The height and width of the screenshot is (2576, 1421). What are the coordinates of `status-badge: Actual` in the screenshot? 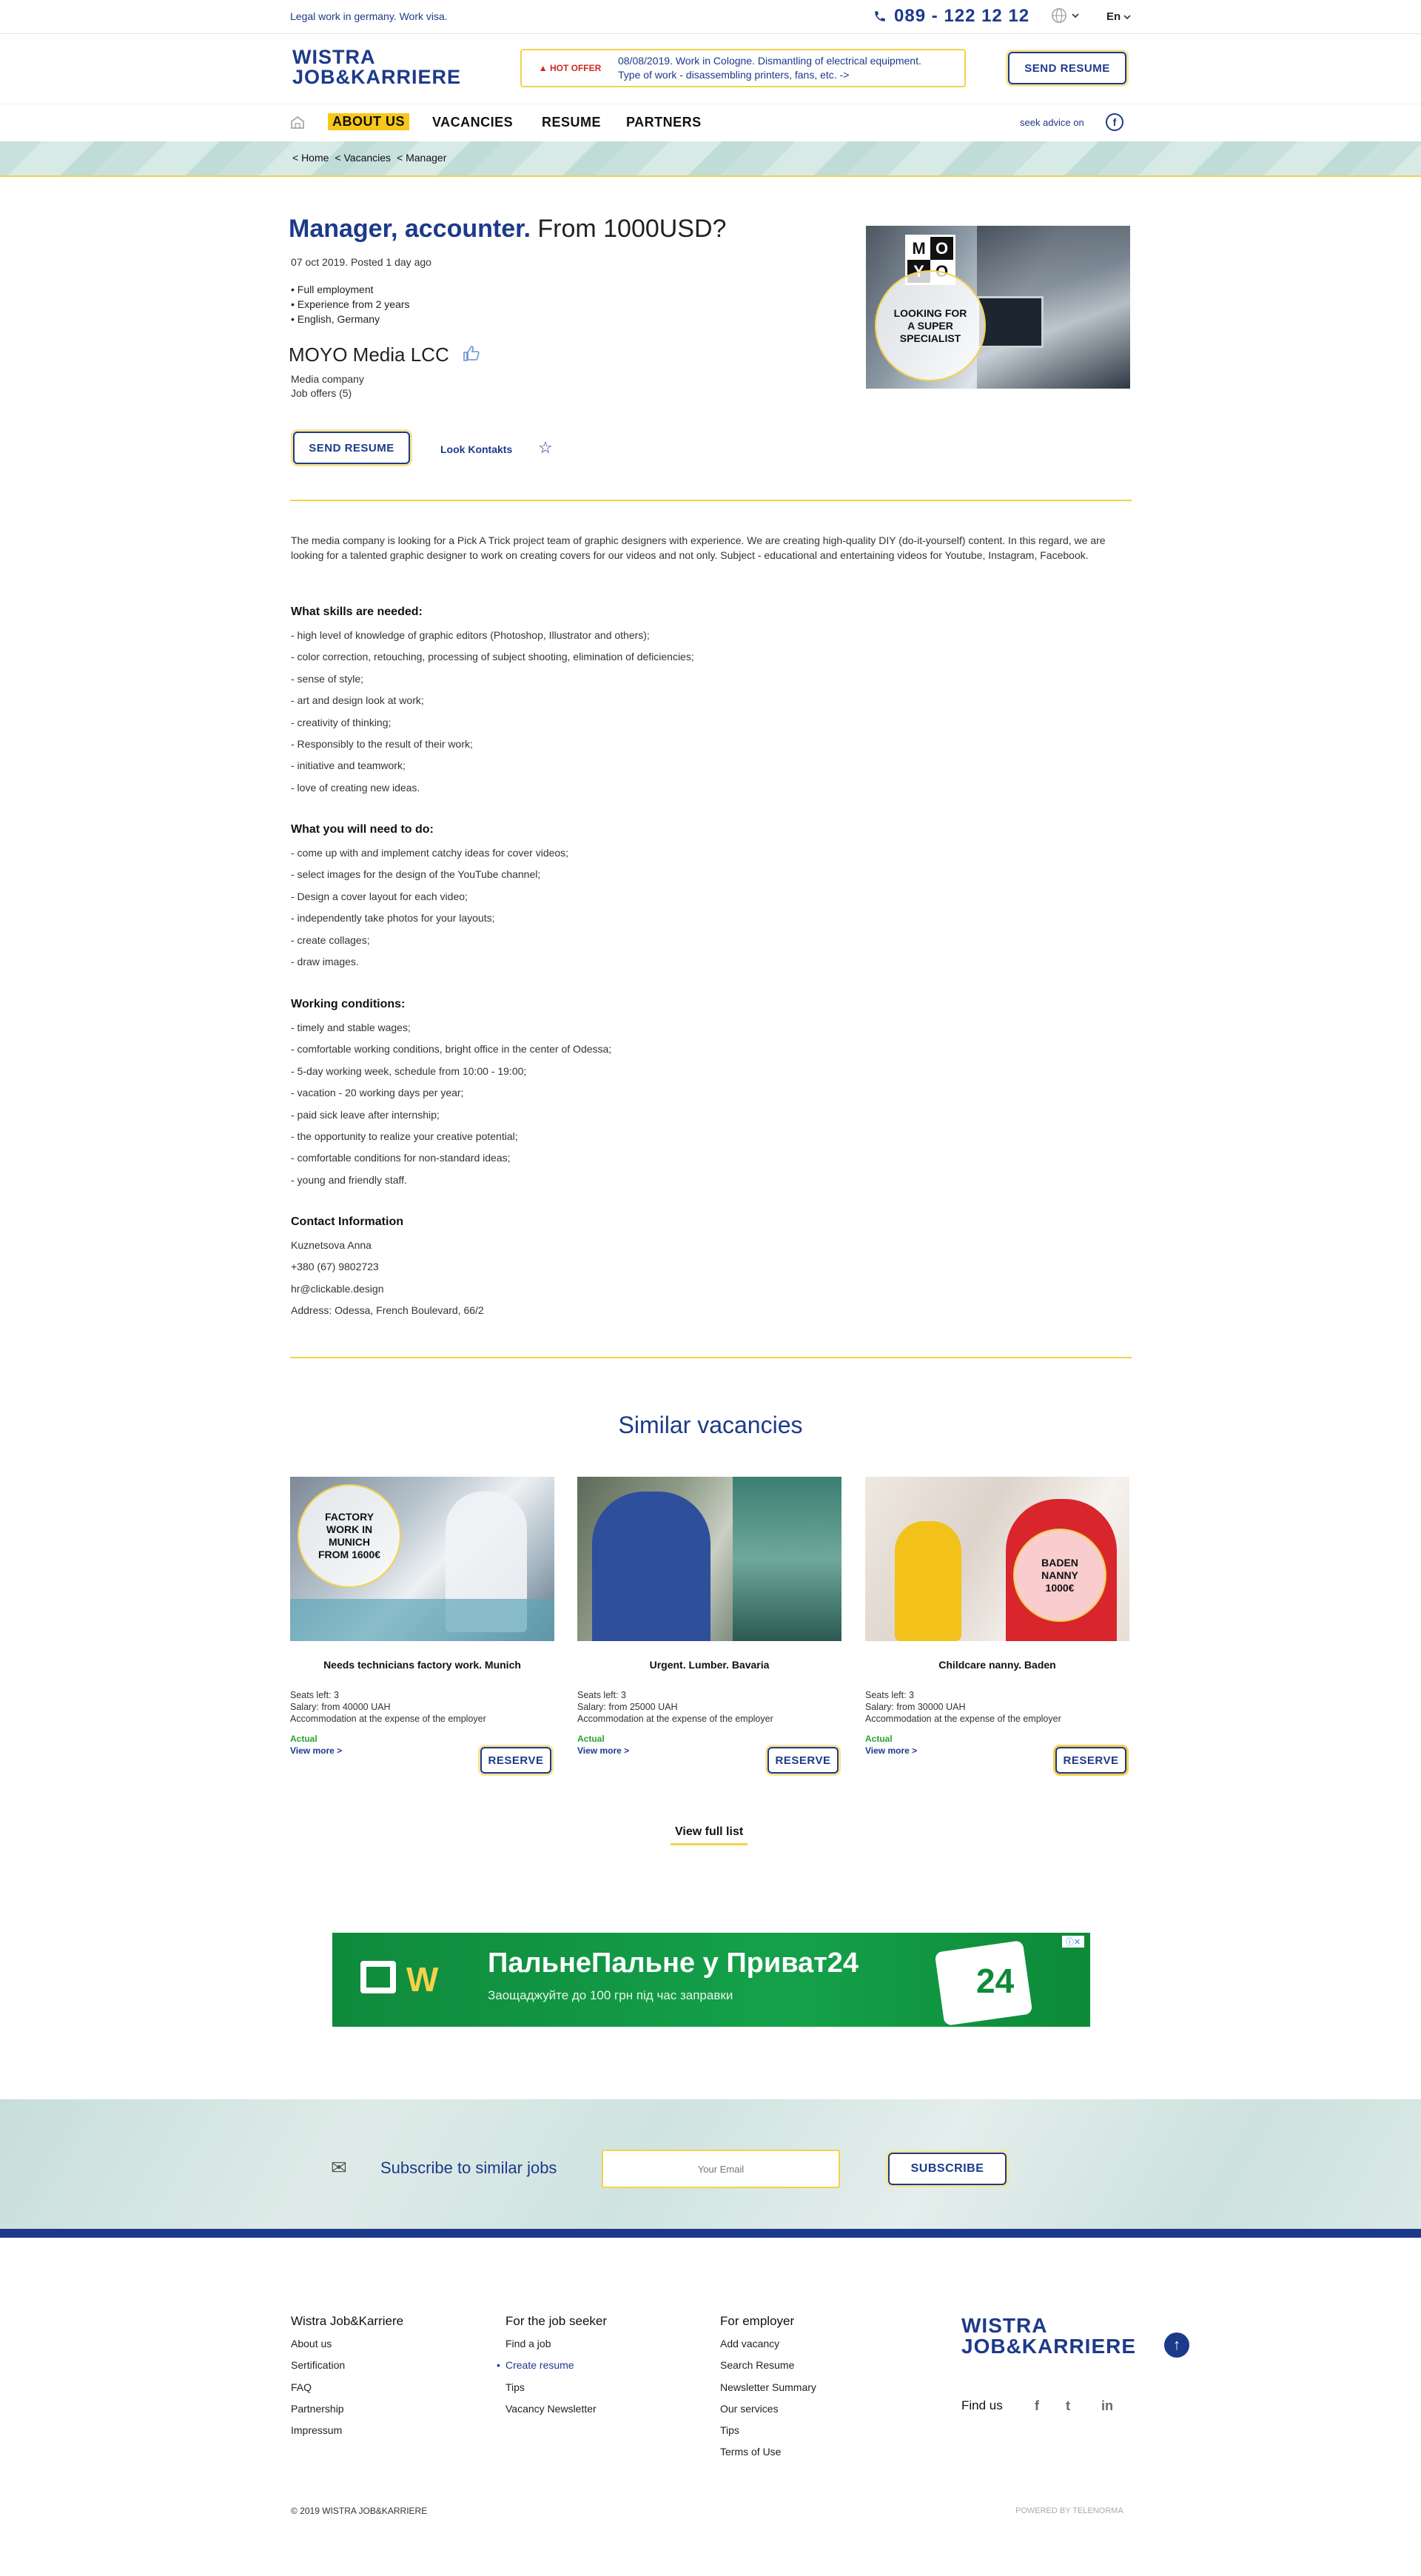 It's located at (304, 1739).